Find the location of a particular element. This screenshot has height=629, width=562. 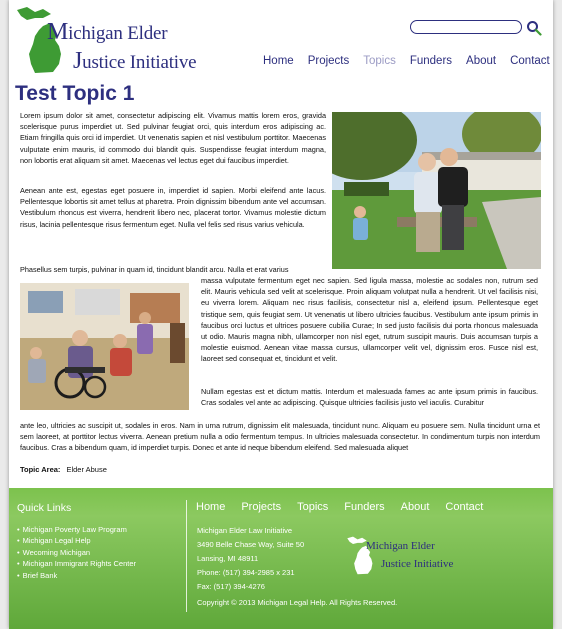

quick-link: Michigan Legal Help is located at coordinates (76, 540).